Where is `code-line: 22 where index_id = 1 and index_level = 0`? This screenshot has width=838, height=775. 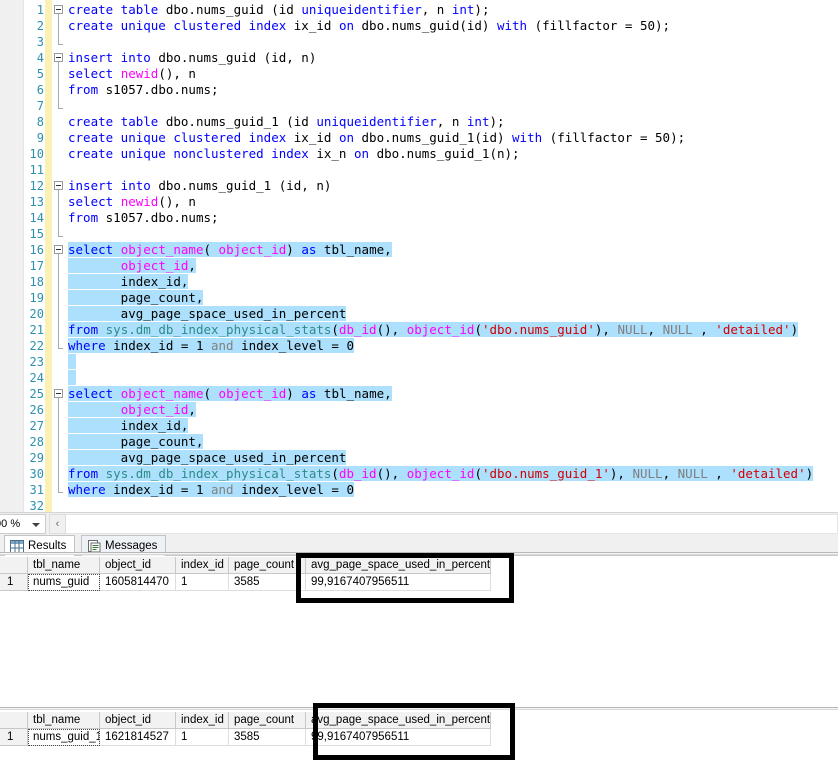
code-line: 22 where index_id = 1 and index_level = 0 is located at coordinates (419, 346).